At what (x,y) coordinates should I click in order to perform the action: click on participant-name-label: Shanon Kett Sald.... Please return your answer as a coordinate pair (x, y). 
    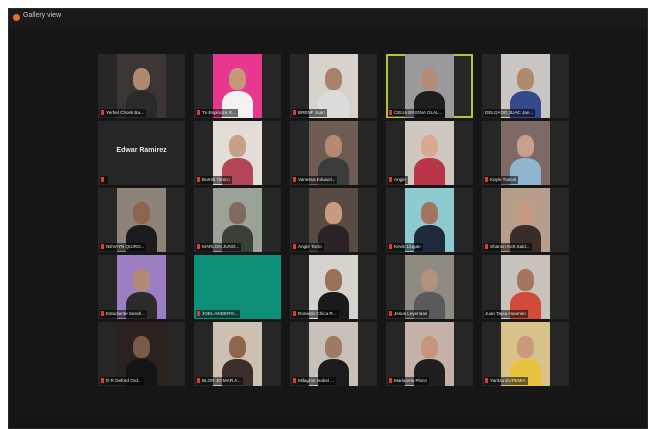
    Looking at the image, I should click on (508, 247).